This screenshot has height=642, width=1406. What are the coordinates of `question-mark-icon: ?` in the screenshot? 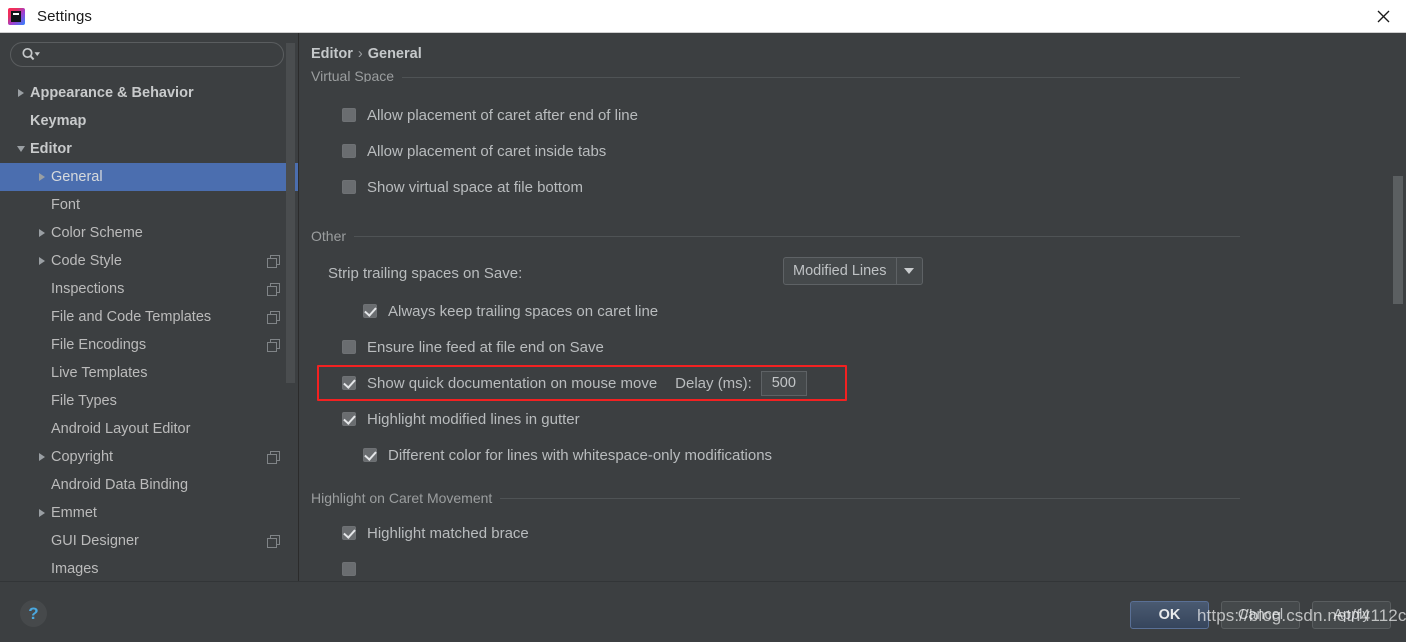 It's located at (33, 613).